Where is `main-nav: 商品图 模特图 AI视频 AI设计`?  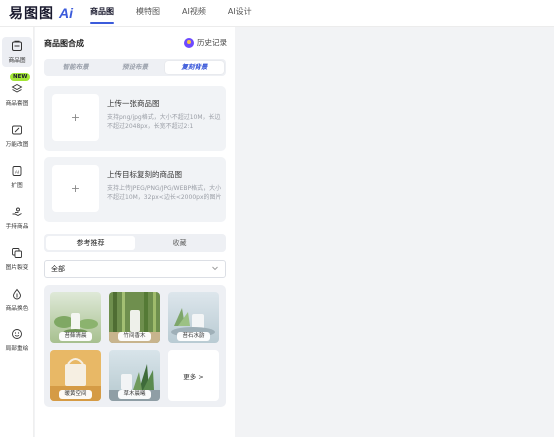
main-nav: 商品图 模特图 AI视频 AI设计 is located at coordinates (182, 13).